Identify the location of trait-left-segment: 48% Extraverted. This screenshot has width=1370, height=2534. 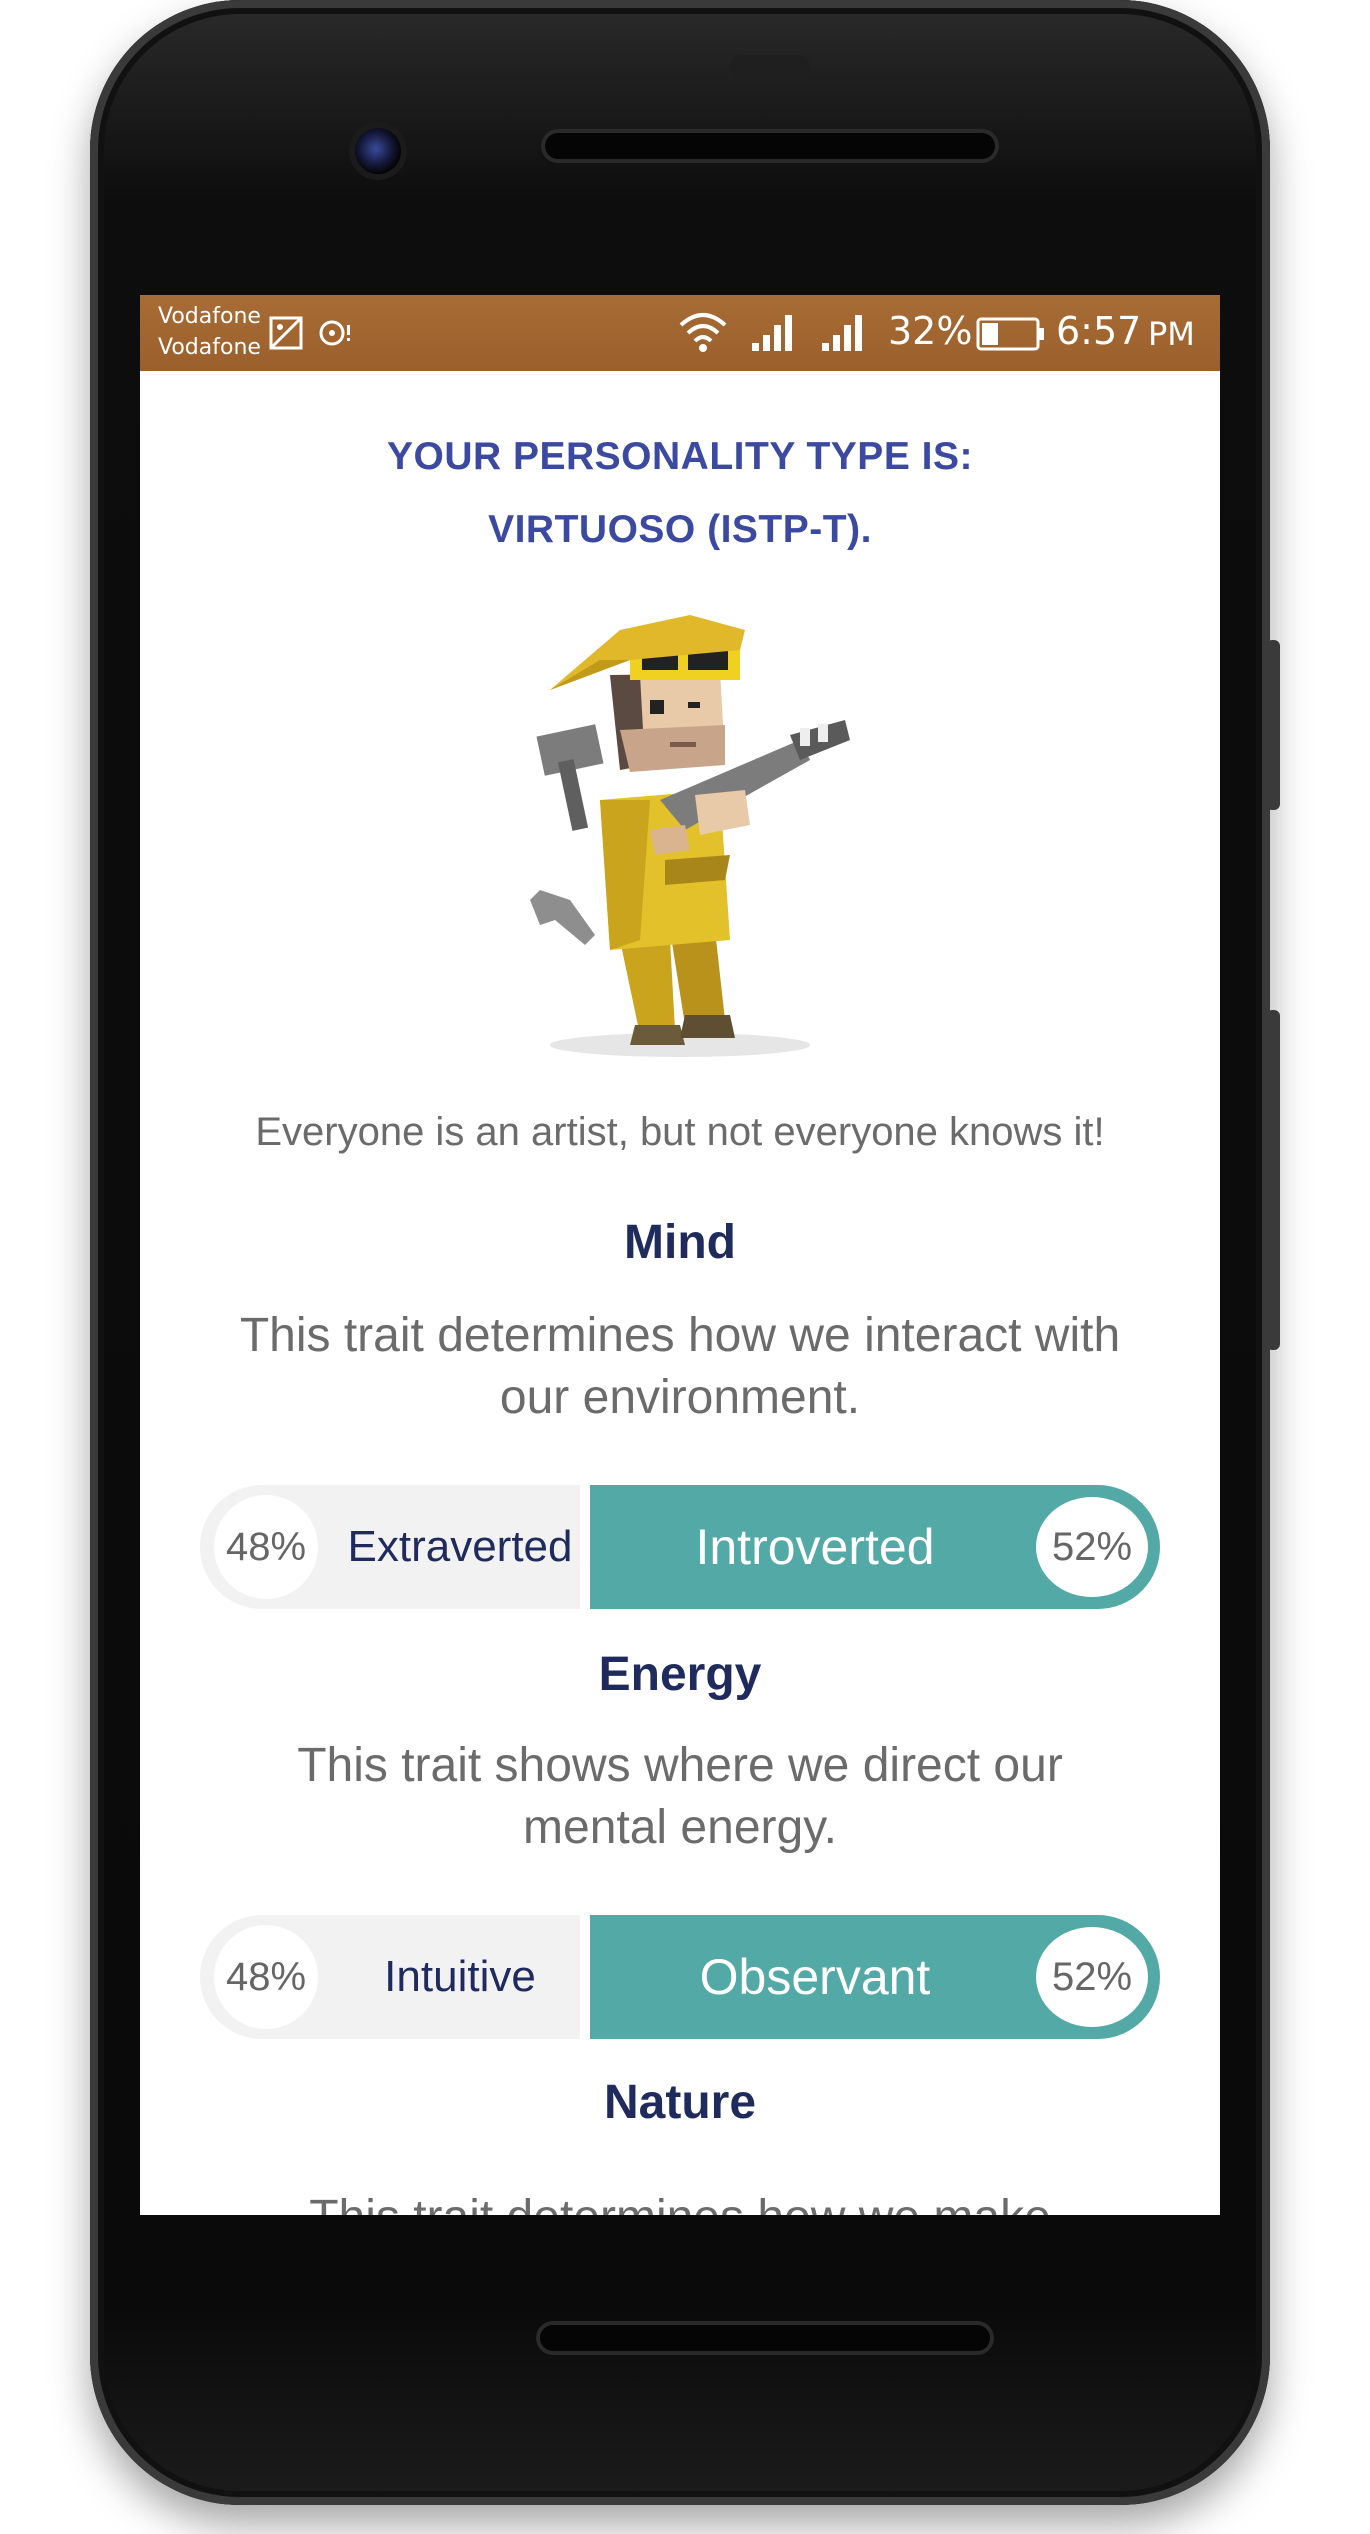
(390, 1547).